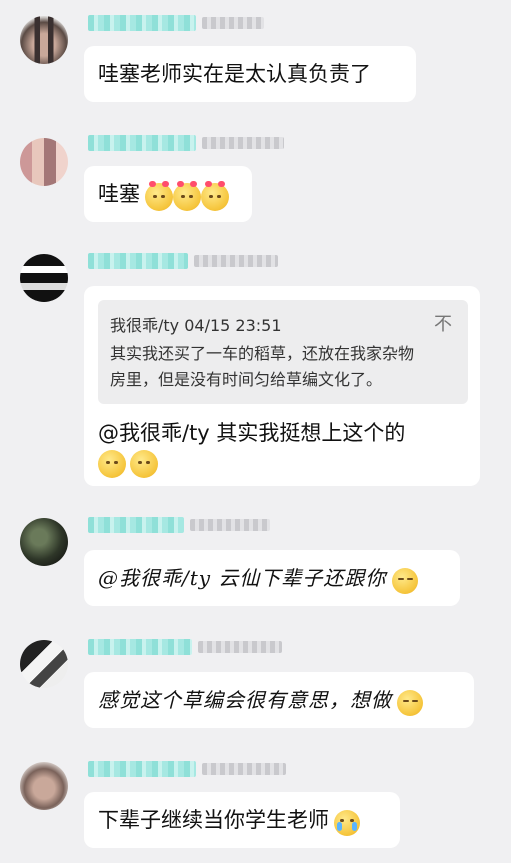  I want to click on message-bubble: 哇塞, so click(168, 194).